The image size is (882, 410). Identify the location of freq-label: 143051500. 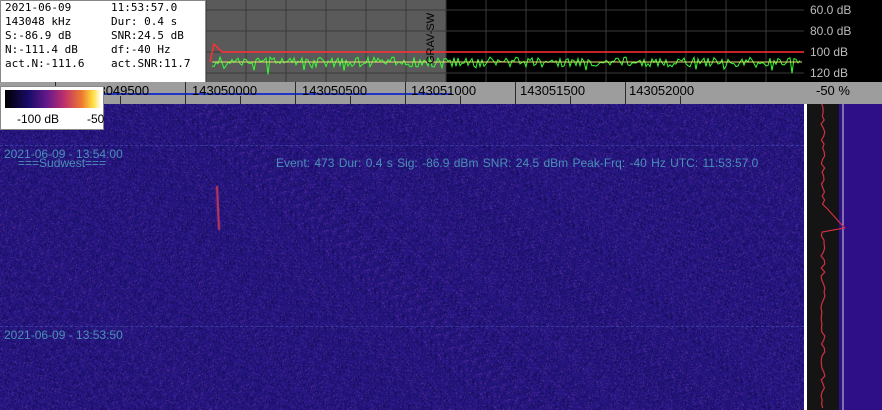
(553, 90).